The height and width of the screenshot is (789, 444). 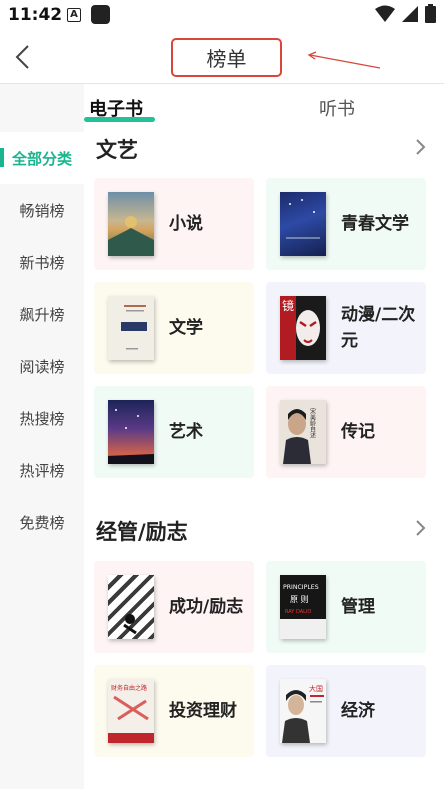 I want to click on sidebar-item-new: 新书榜, so click(x=42, y=262).